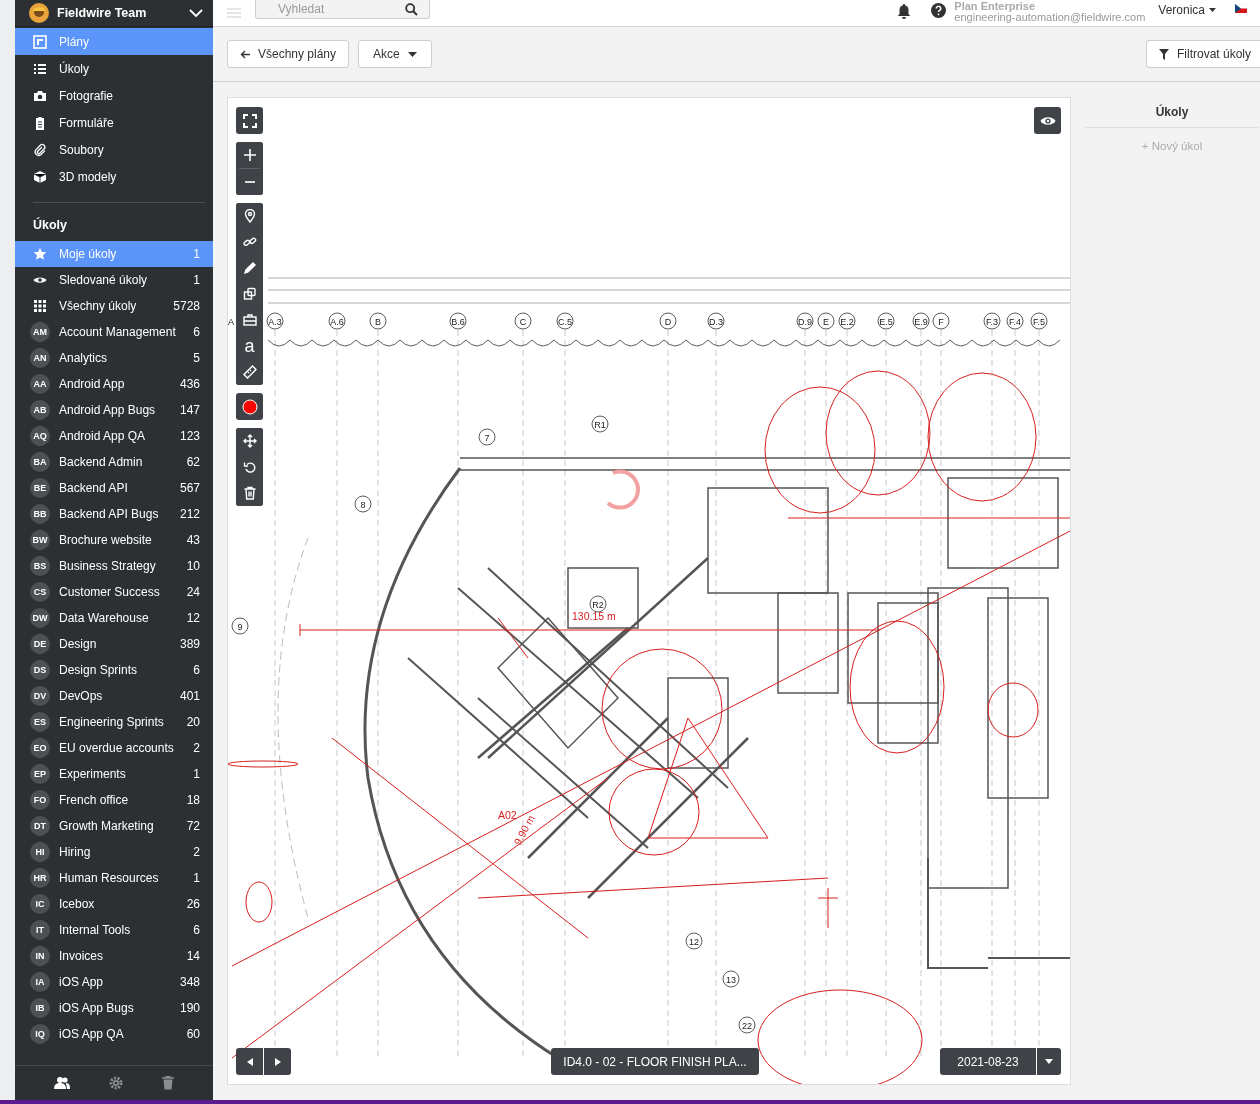 Image resolution: width=1260 pixels, height=1104 pixels. What do you see at coordinates (114, 566) in the screenshot?
I see `task-list-item: BS Business Strategy 10` at bounding box center [114, 566].